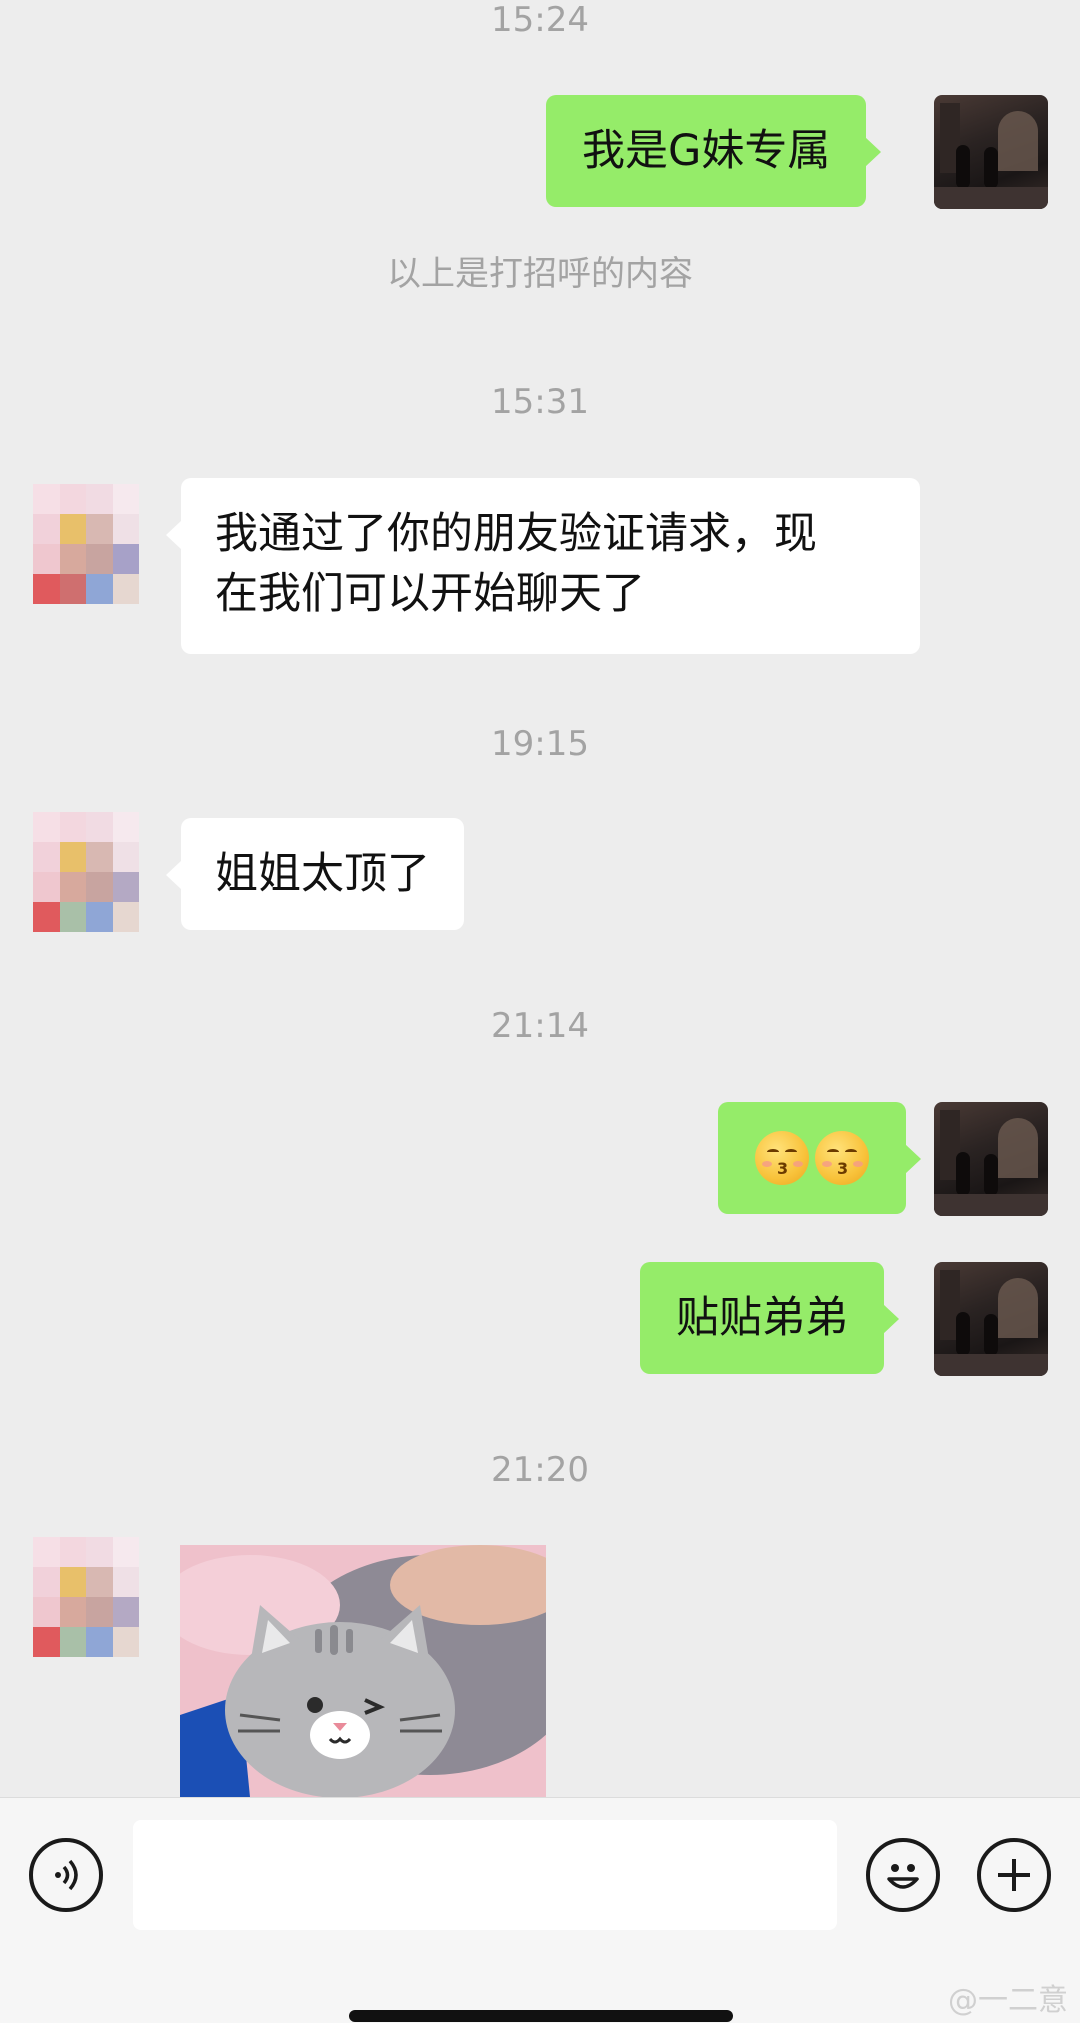 This screenshot has height=2023, width=1080. Describe the element at coordinates (706, 151) in the screenshot. I see `message-text: 我是G妹专属` at that location.